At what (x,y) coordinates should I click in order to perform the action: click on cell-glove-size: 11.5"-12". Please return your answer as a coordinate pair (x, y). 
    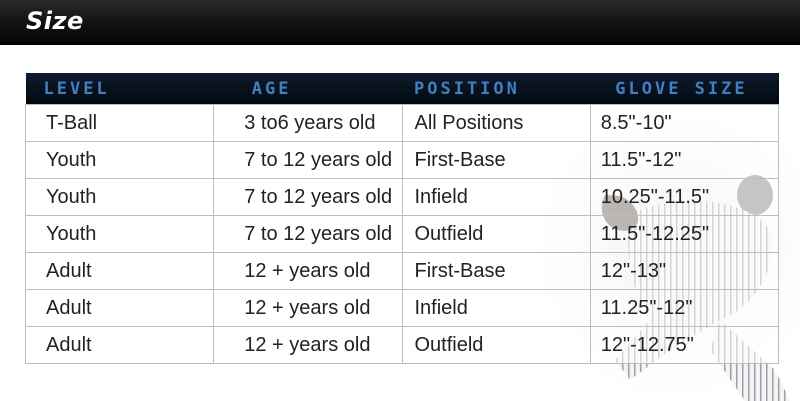
    Looking at the image, I should click on (684, 160).